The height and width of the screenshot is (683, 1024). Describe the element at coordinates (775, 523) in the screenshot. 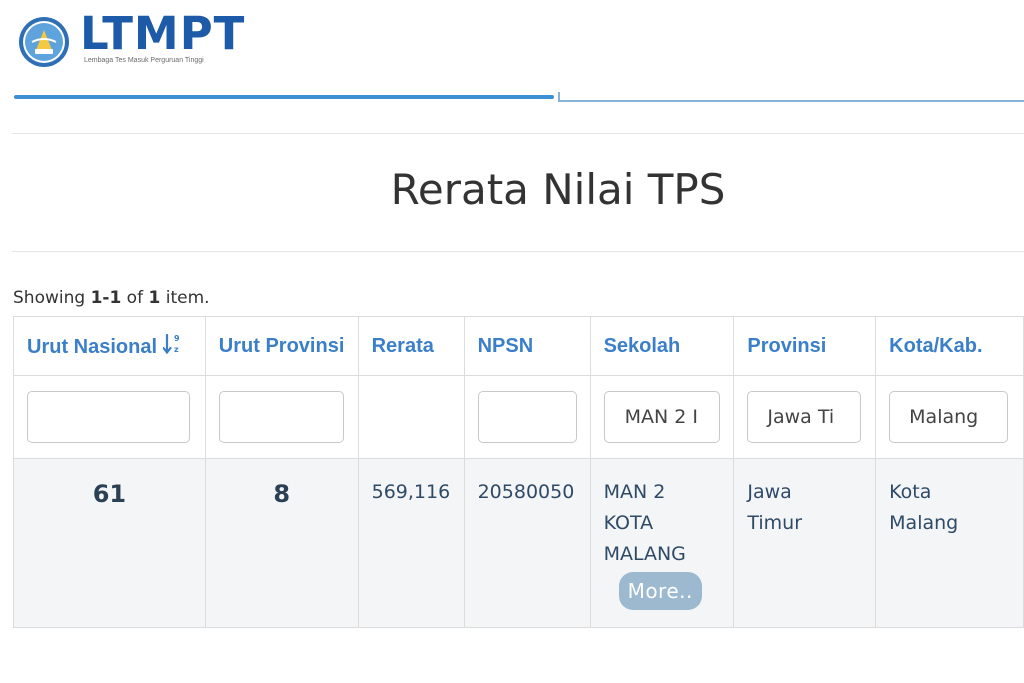

I see `provinsi-line: Timur` at that location.